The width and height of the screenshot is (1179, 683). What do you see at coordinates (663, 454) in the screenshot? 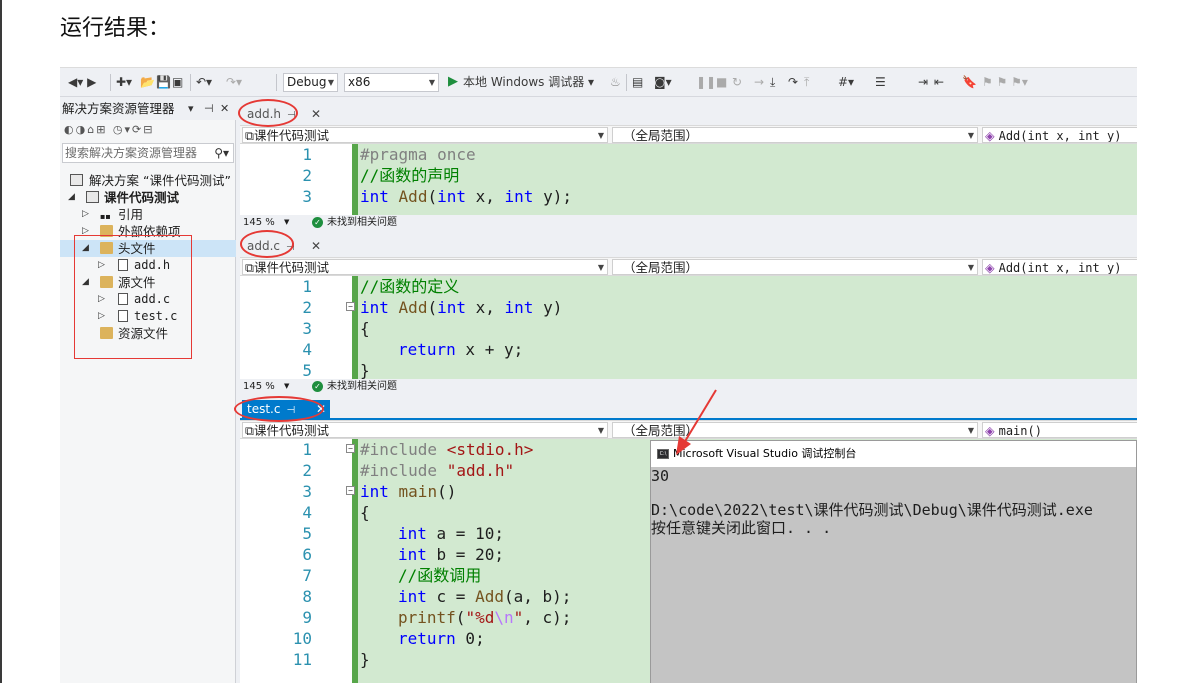
I see `console-icon: C:\` at bounding box center [663, 454].